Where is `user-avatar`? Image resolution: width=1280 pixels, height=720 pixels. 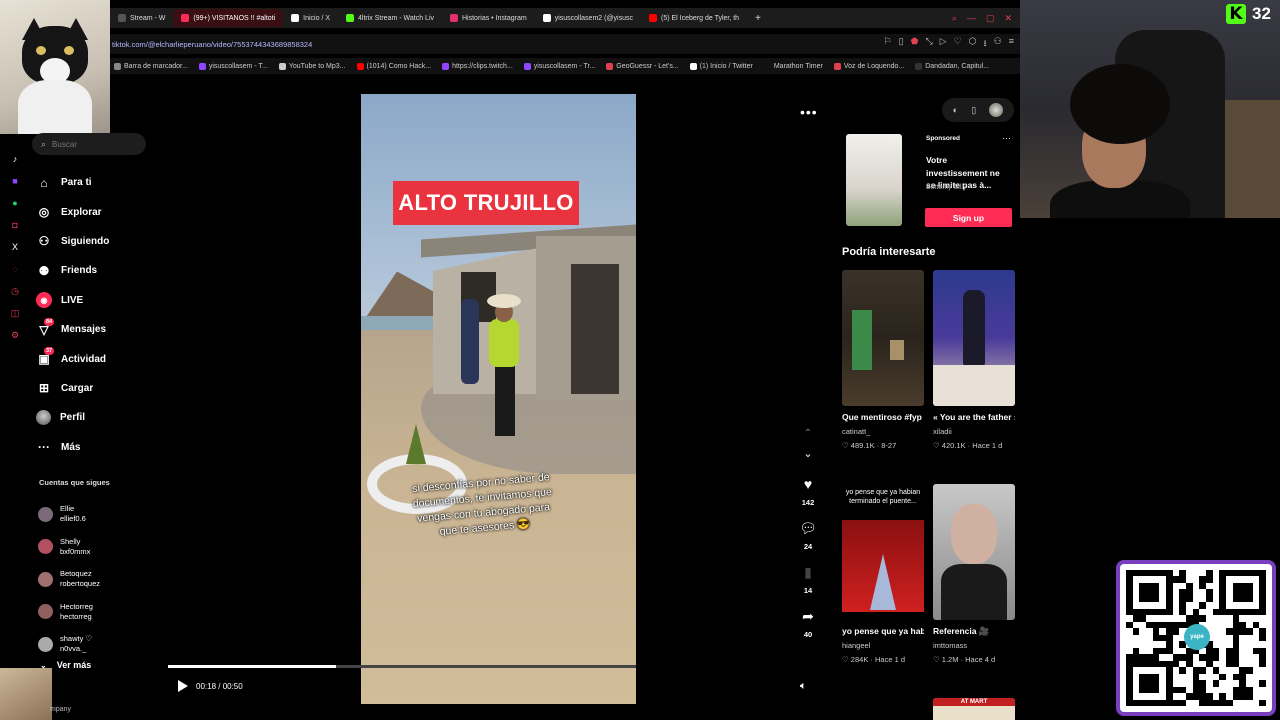 user-avatar is located at coordinates (996, 110).